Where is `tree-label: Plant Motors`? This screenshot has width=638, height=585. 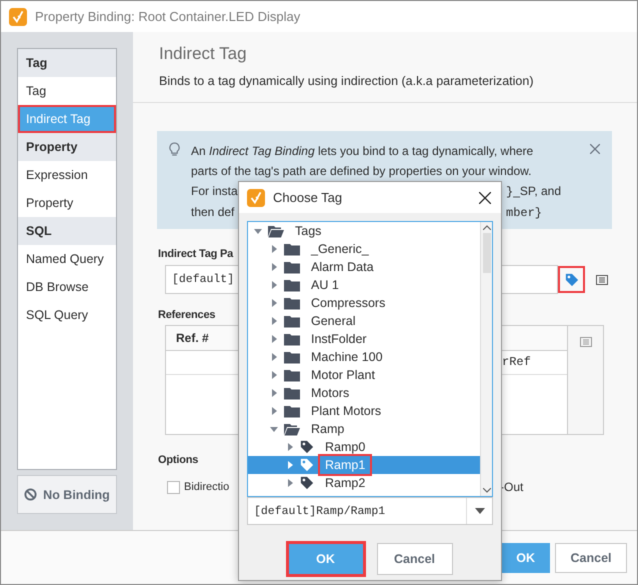
tree-label: Plant Motors is located at coordinates (346, 411).